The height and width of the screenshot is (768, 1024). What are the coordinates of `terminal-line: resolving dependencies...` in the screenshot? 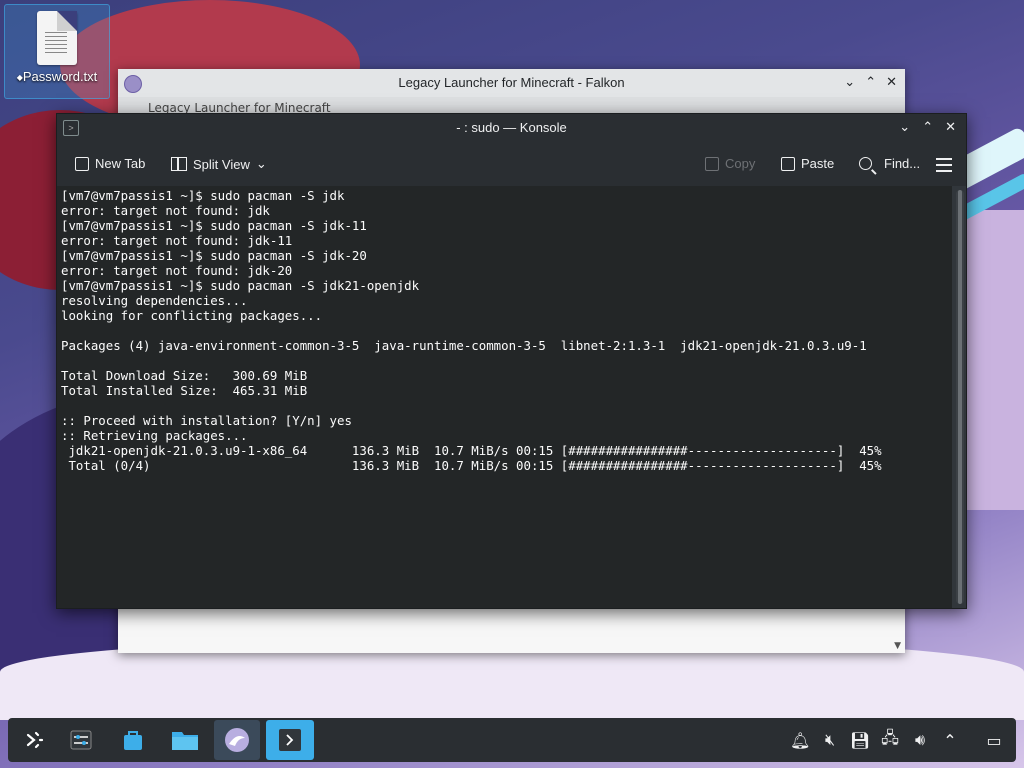 It's located at (154, 300).